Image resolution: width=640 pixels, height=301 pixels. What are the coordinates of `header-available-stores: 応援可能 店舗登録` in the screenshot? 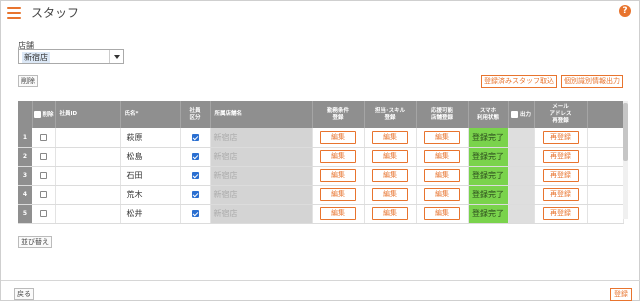 It's located at (442, 114).